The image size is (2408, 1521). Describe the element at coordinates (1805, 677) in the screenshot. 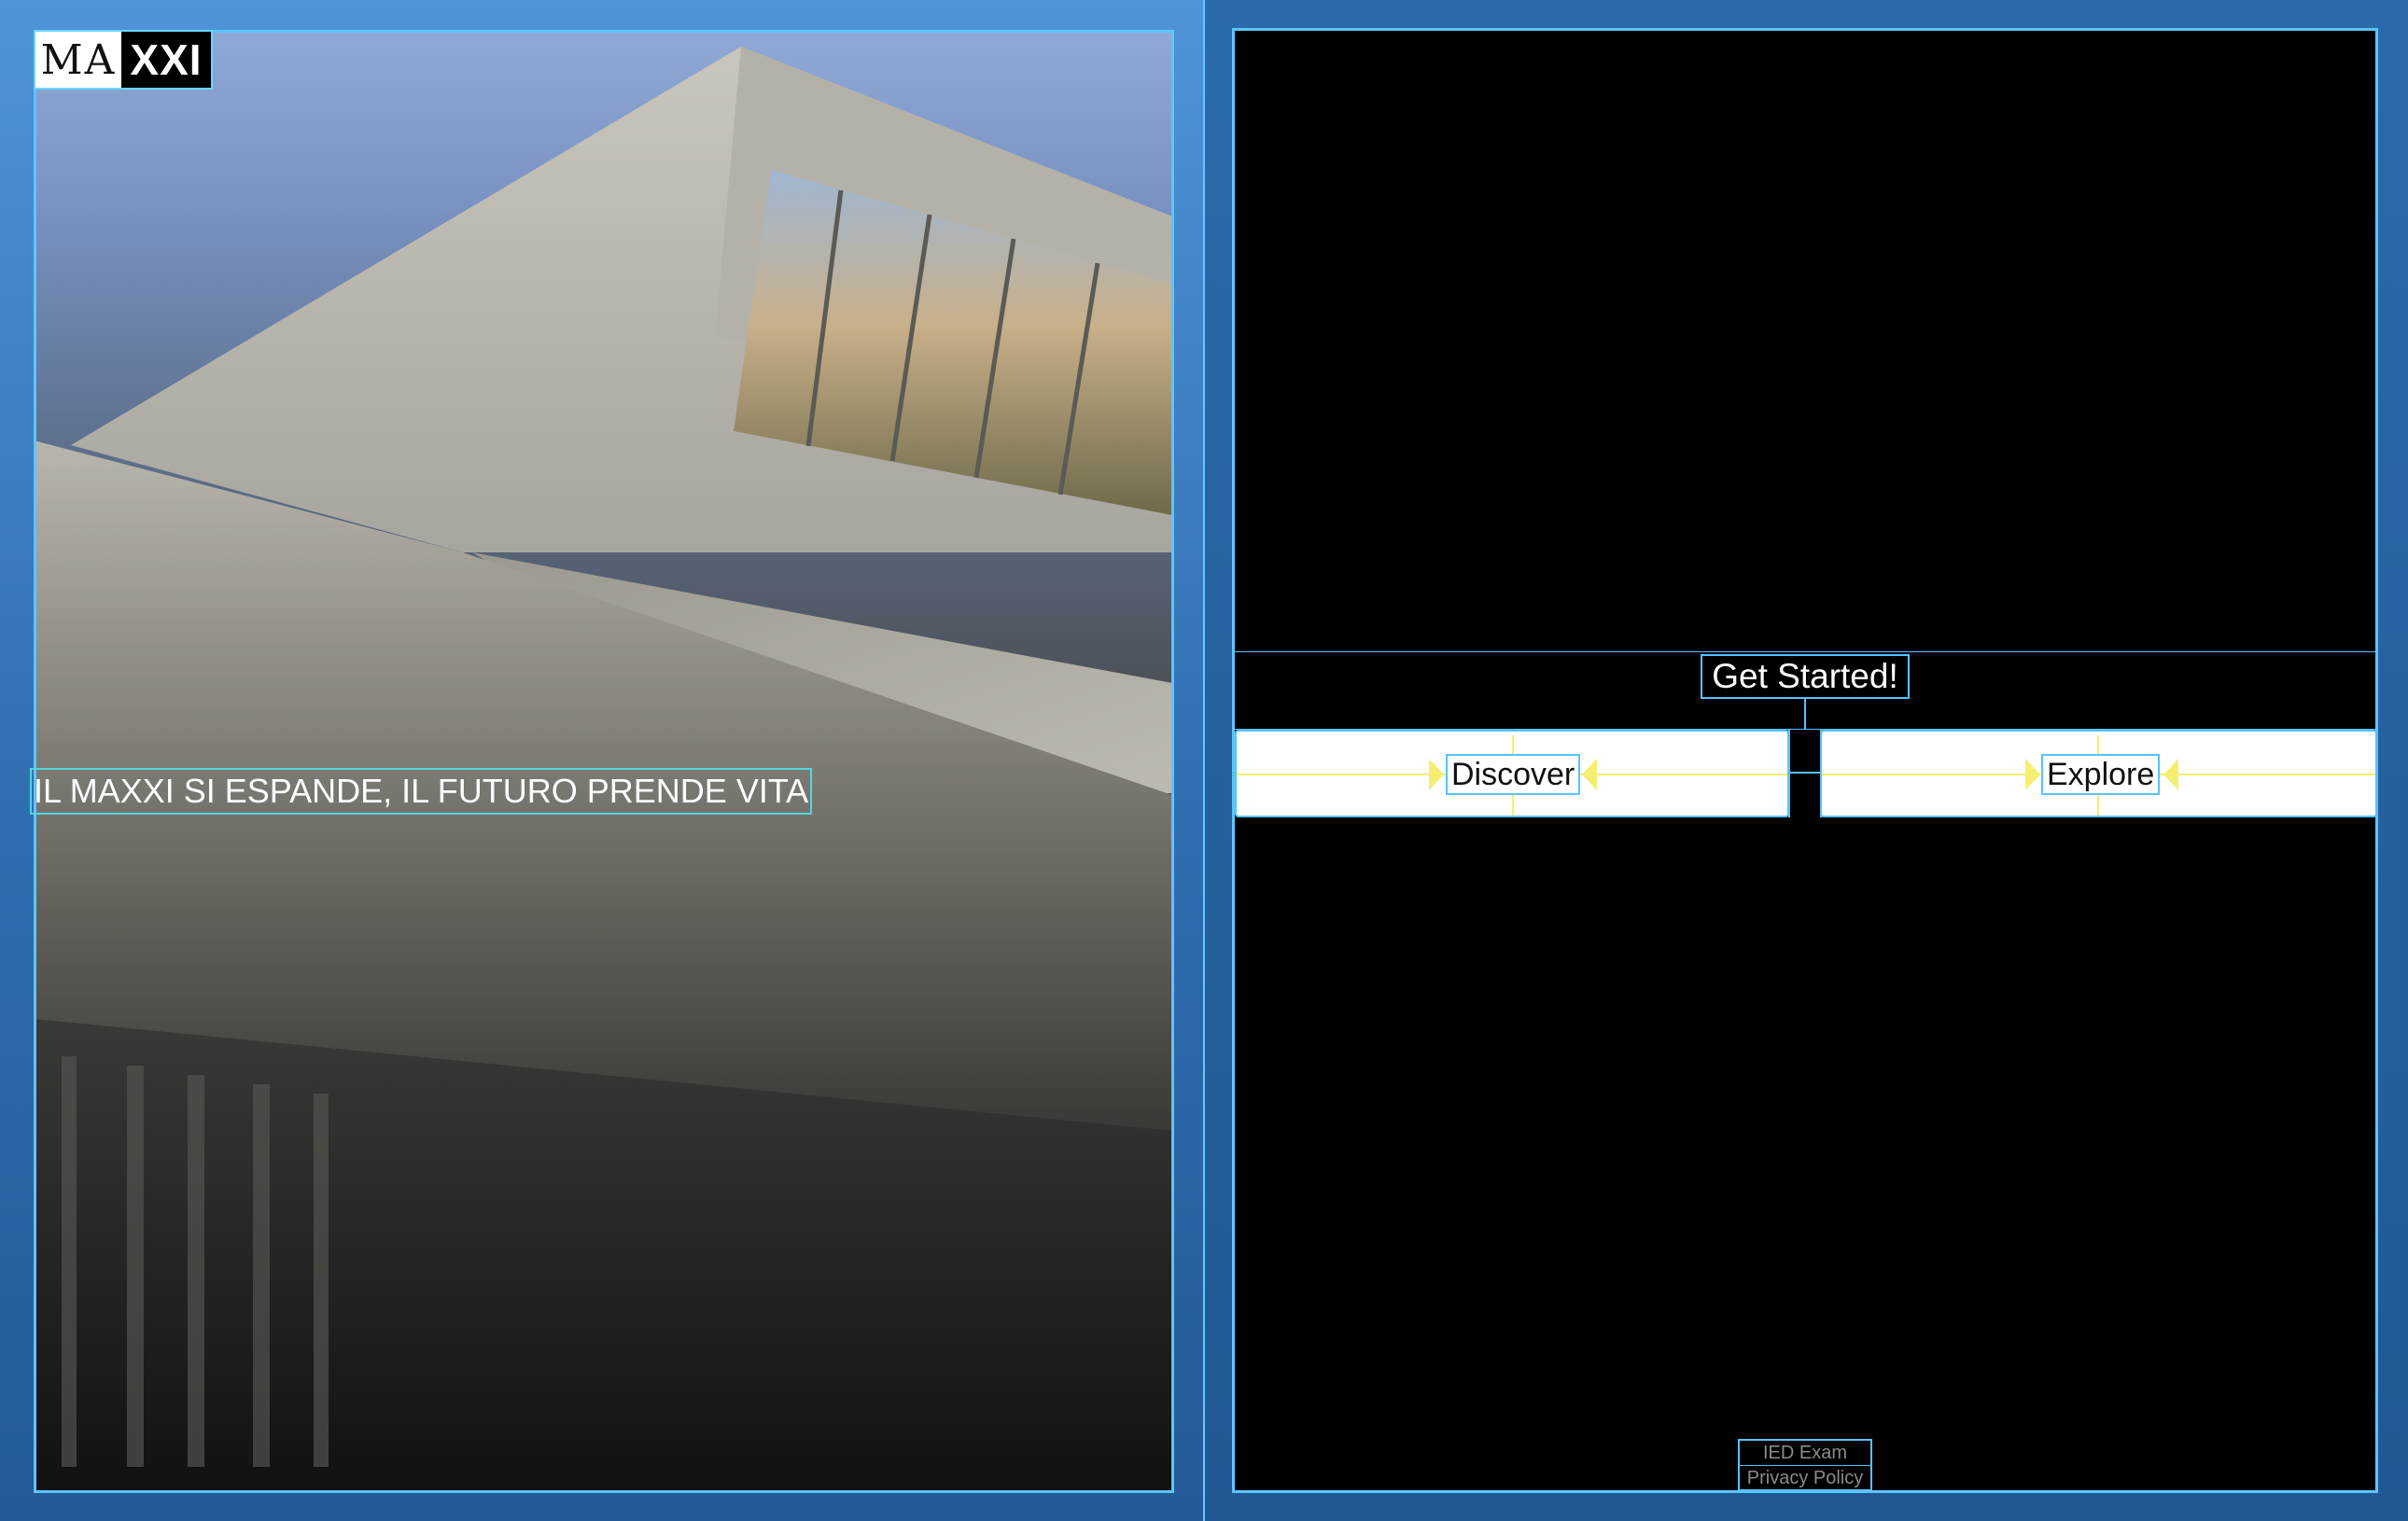

I see `get-started-heading: Get Started!` at that location.